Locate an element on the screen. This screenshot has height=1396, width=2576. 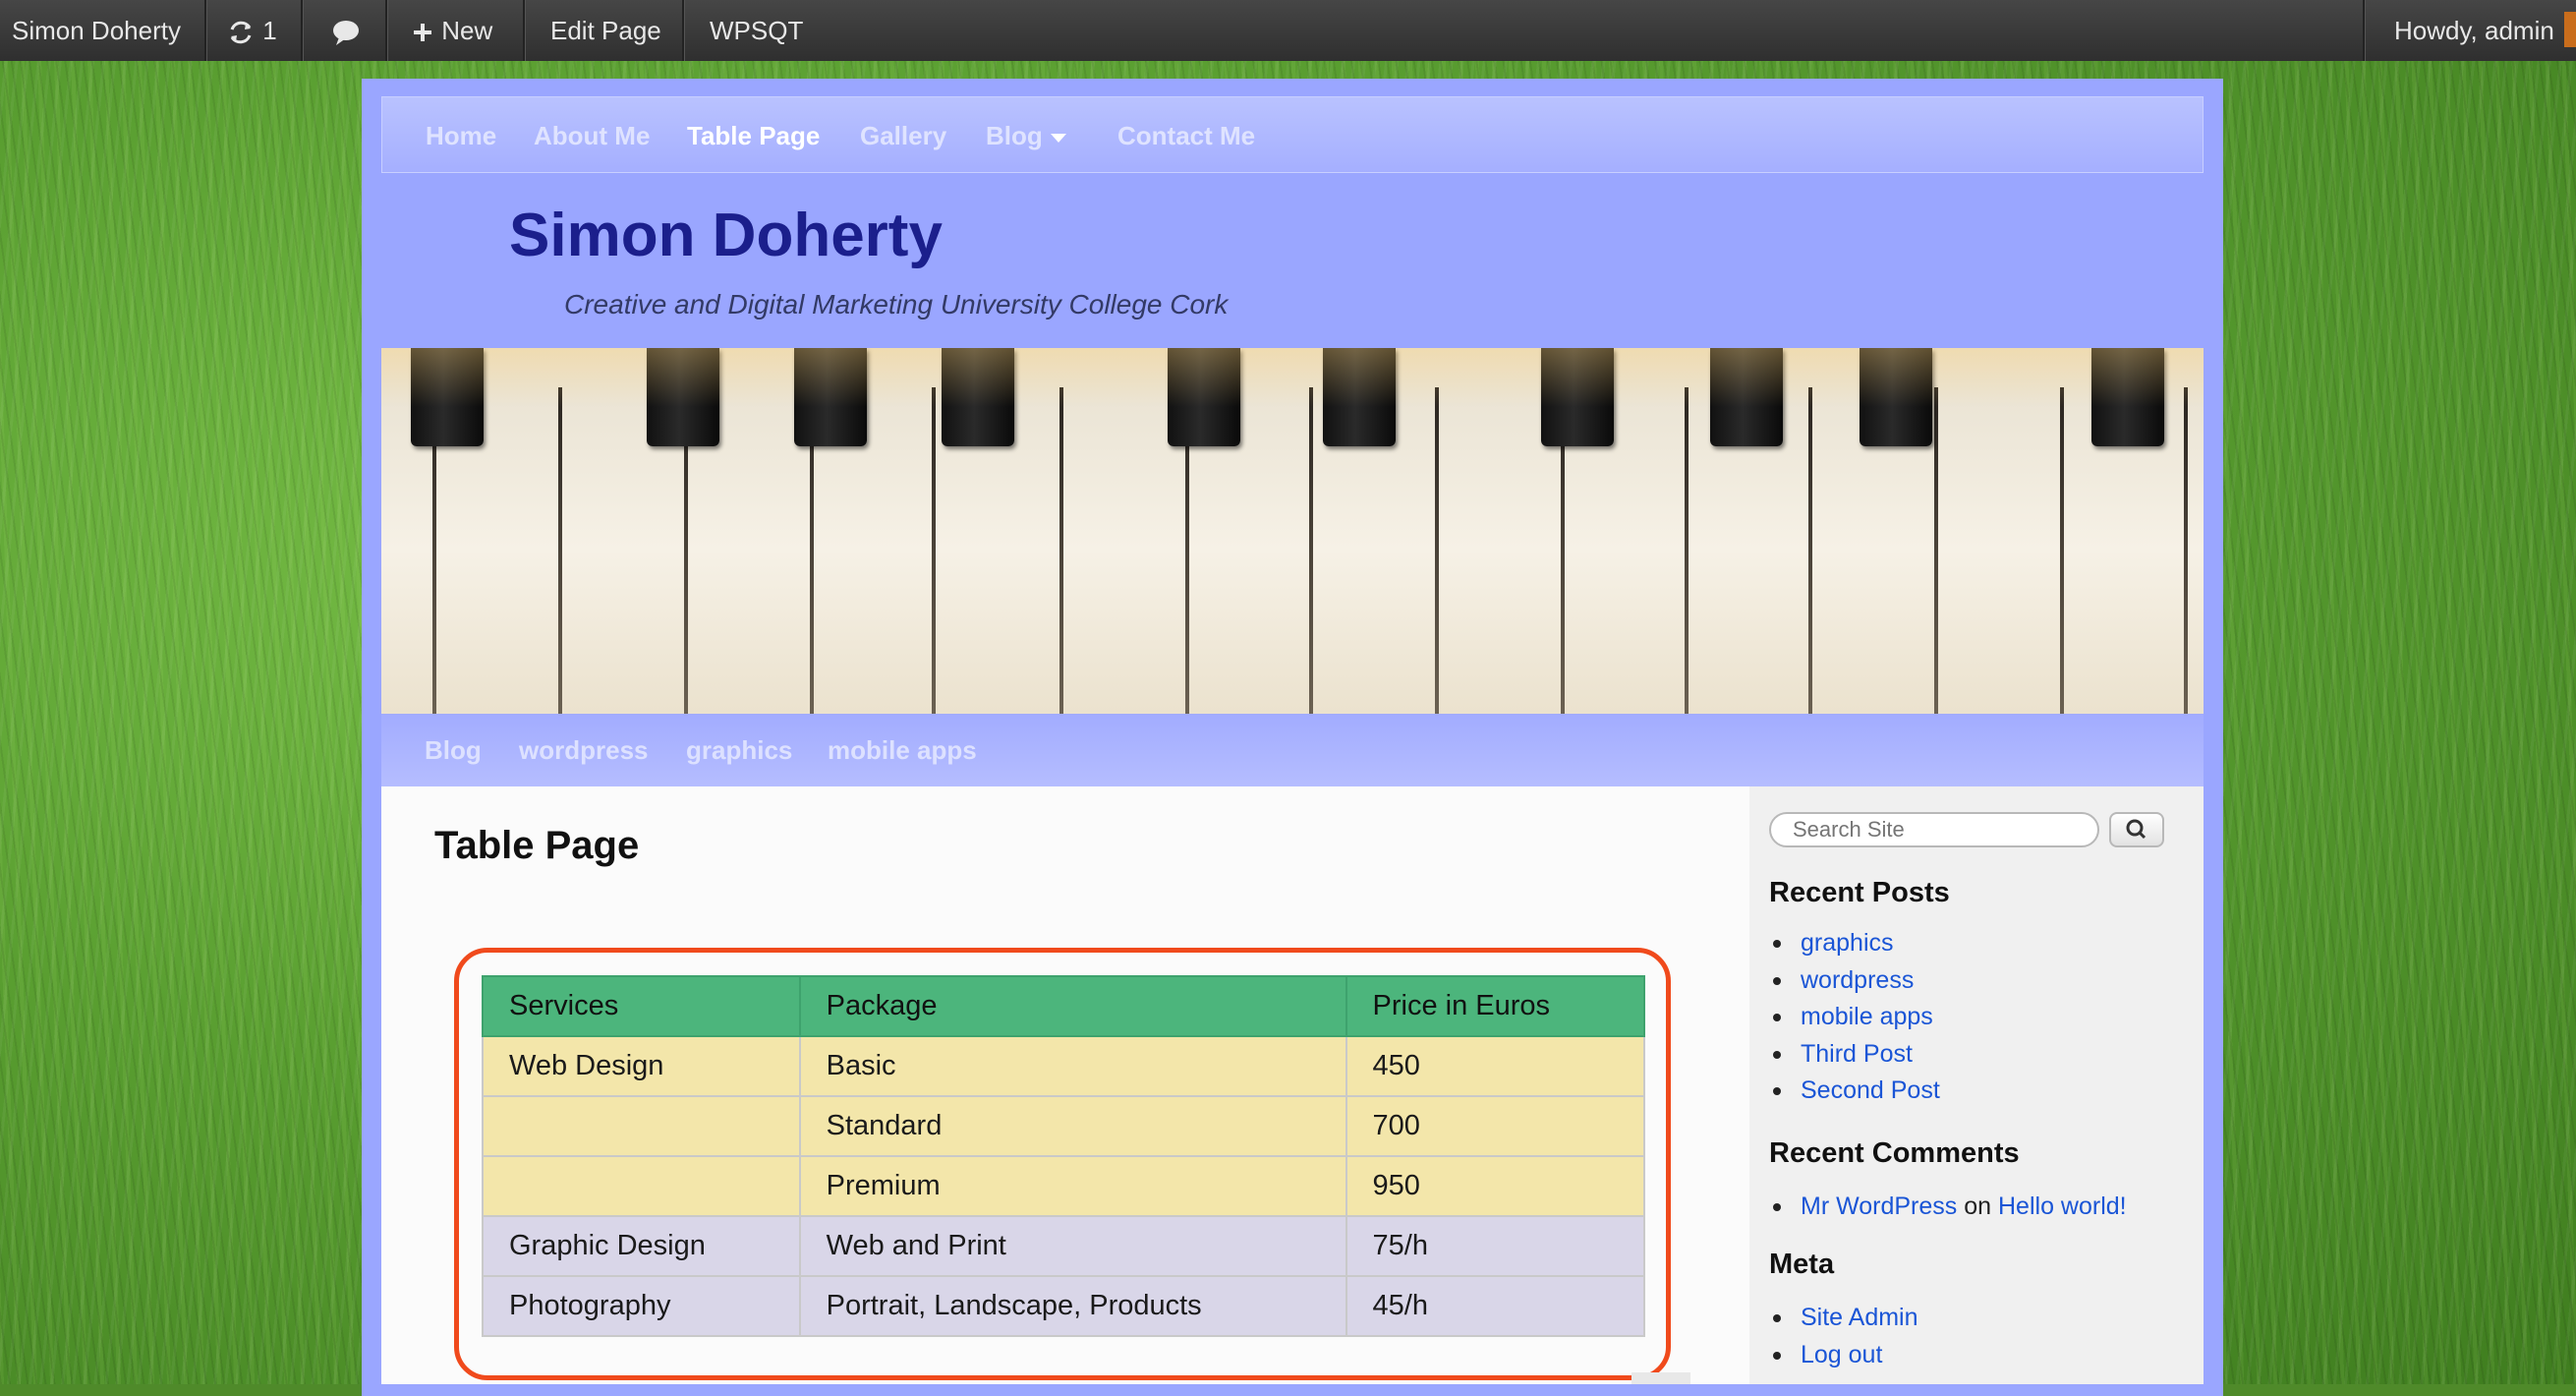
subnav-item-blog: Blog is located at coordinates (454, 750).